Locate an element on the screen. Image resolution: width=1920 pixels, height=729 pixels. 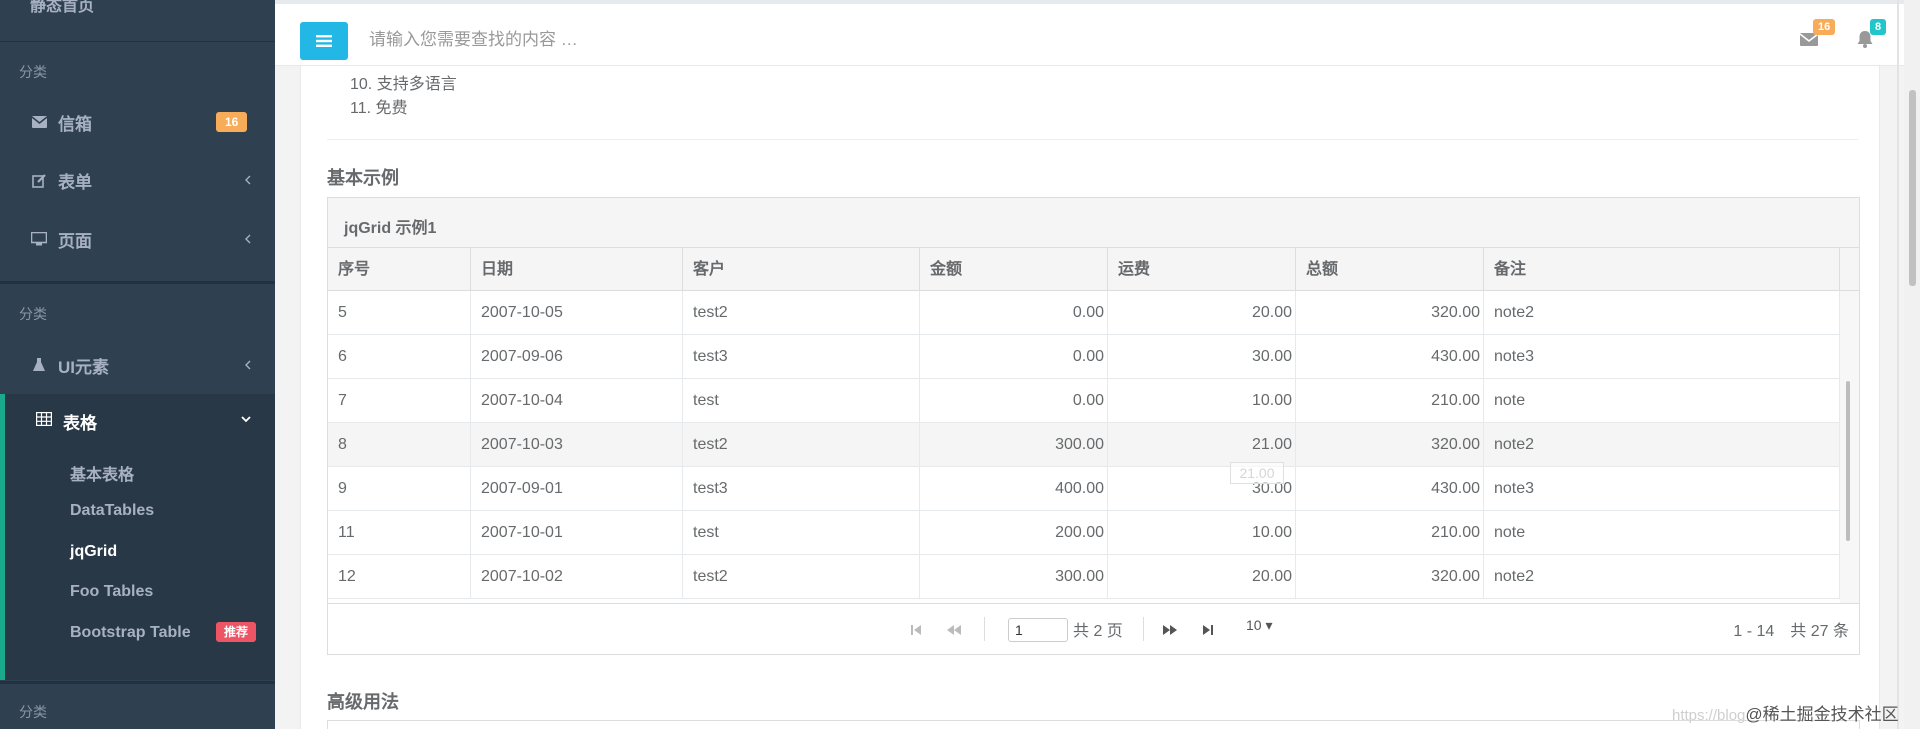
cell-id: 8 is located at coordinates (399, 445).